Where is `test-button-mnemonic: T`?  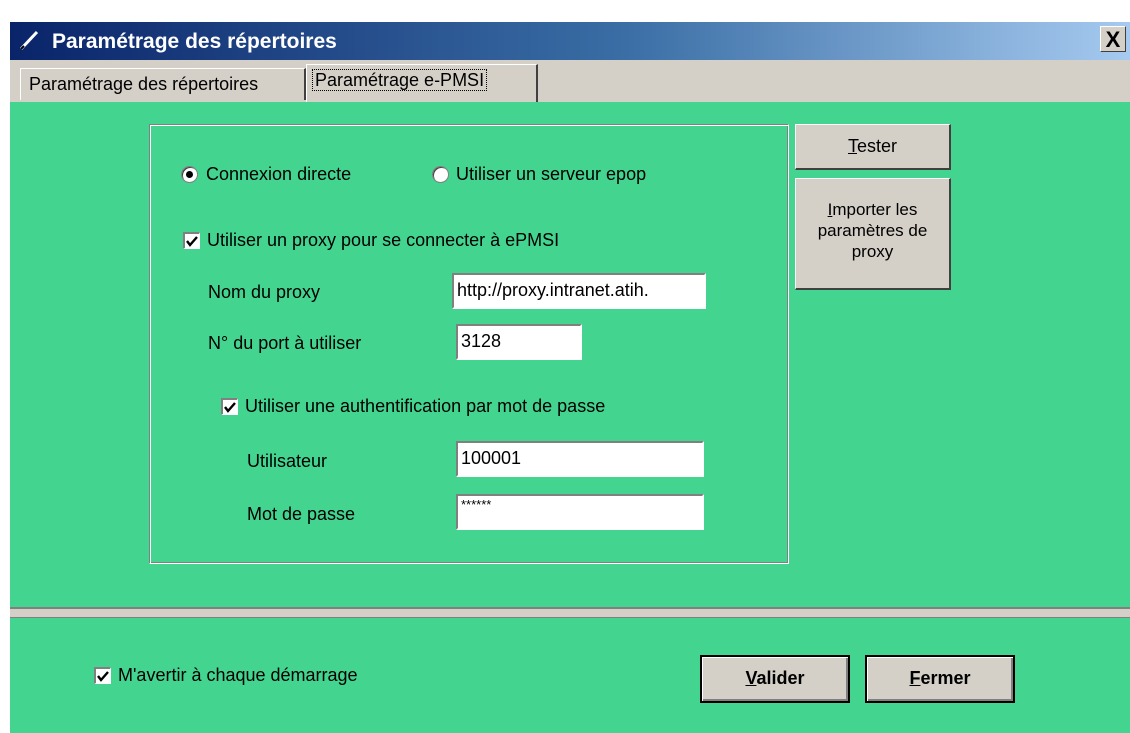
test-button-mnemonic: T is located at coordinates (852, 146).